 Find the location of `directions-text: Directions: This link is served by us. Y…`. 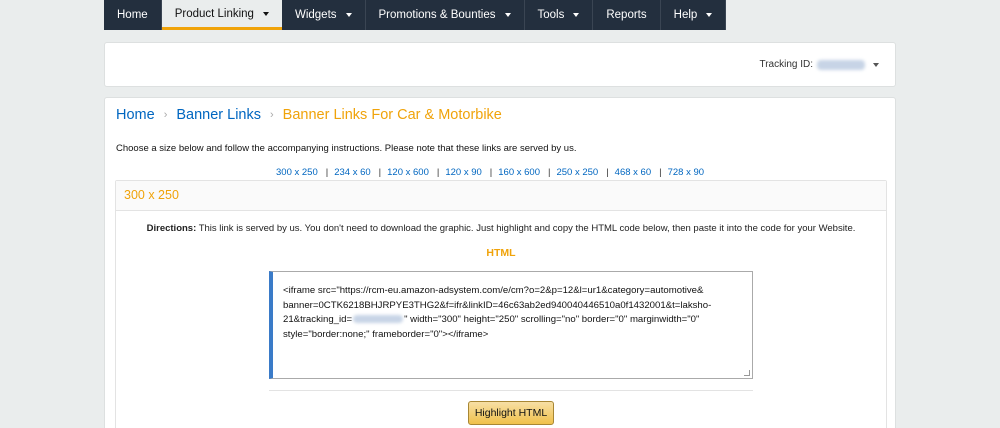

directions-text: Directions: This link is served by us. Y… is located at coordinates (501, 228).